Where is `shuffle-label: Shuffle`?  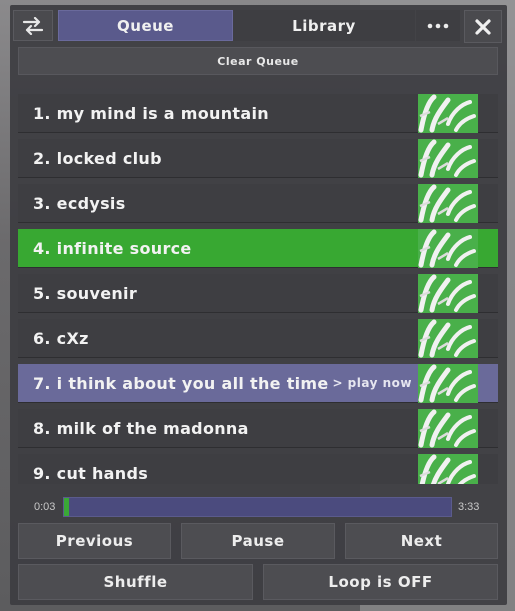
shuffle-label: Shuffle is located at coordinates (135, 582).